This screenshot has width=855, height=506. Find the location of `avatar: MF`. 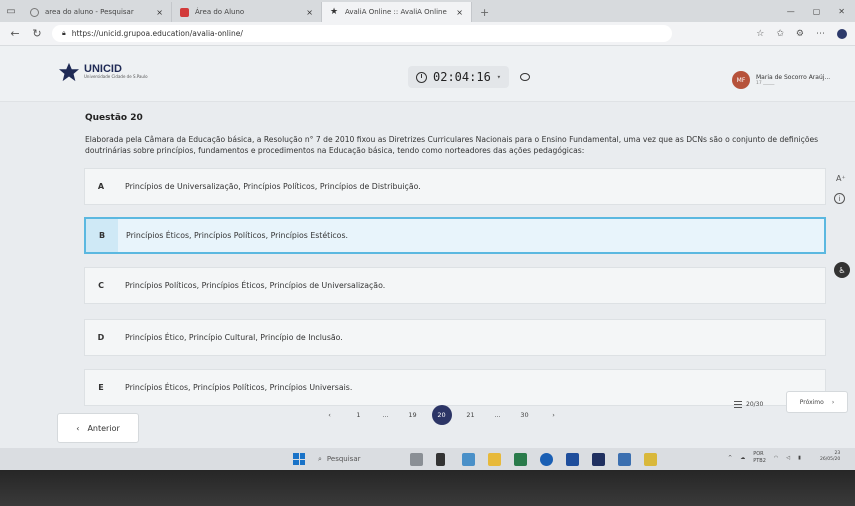

avatar: MF is located at coordinates (741, 80).